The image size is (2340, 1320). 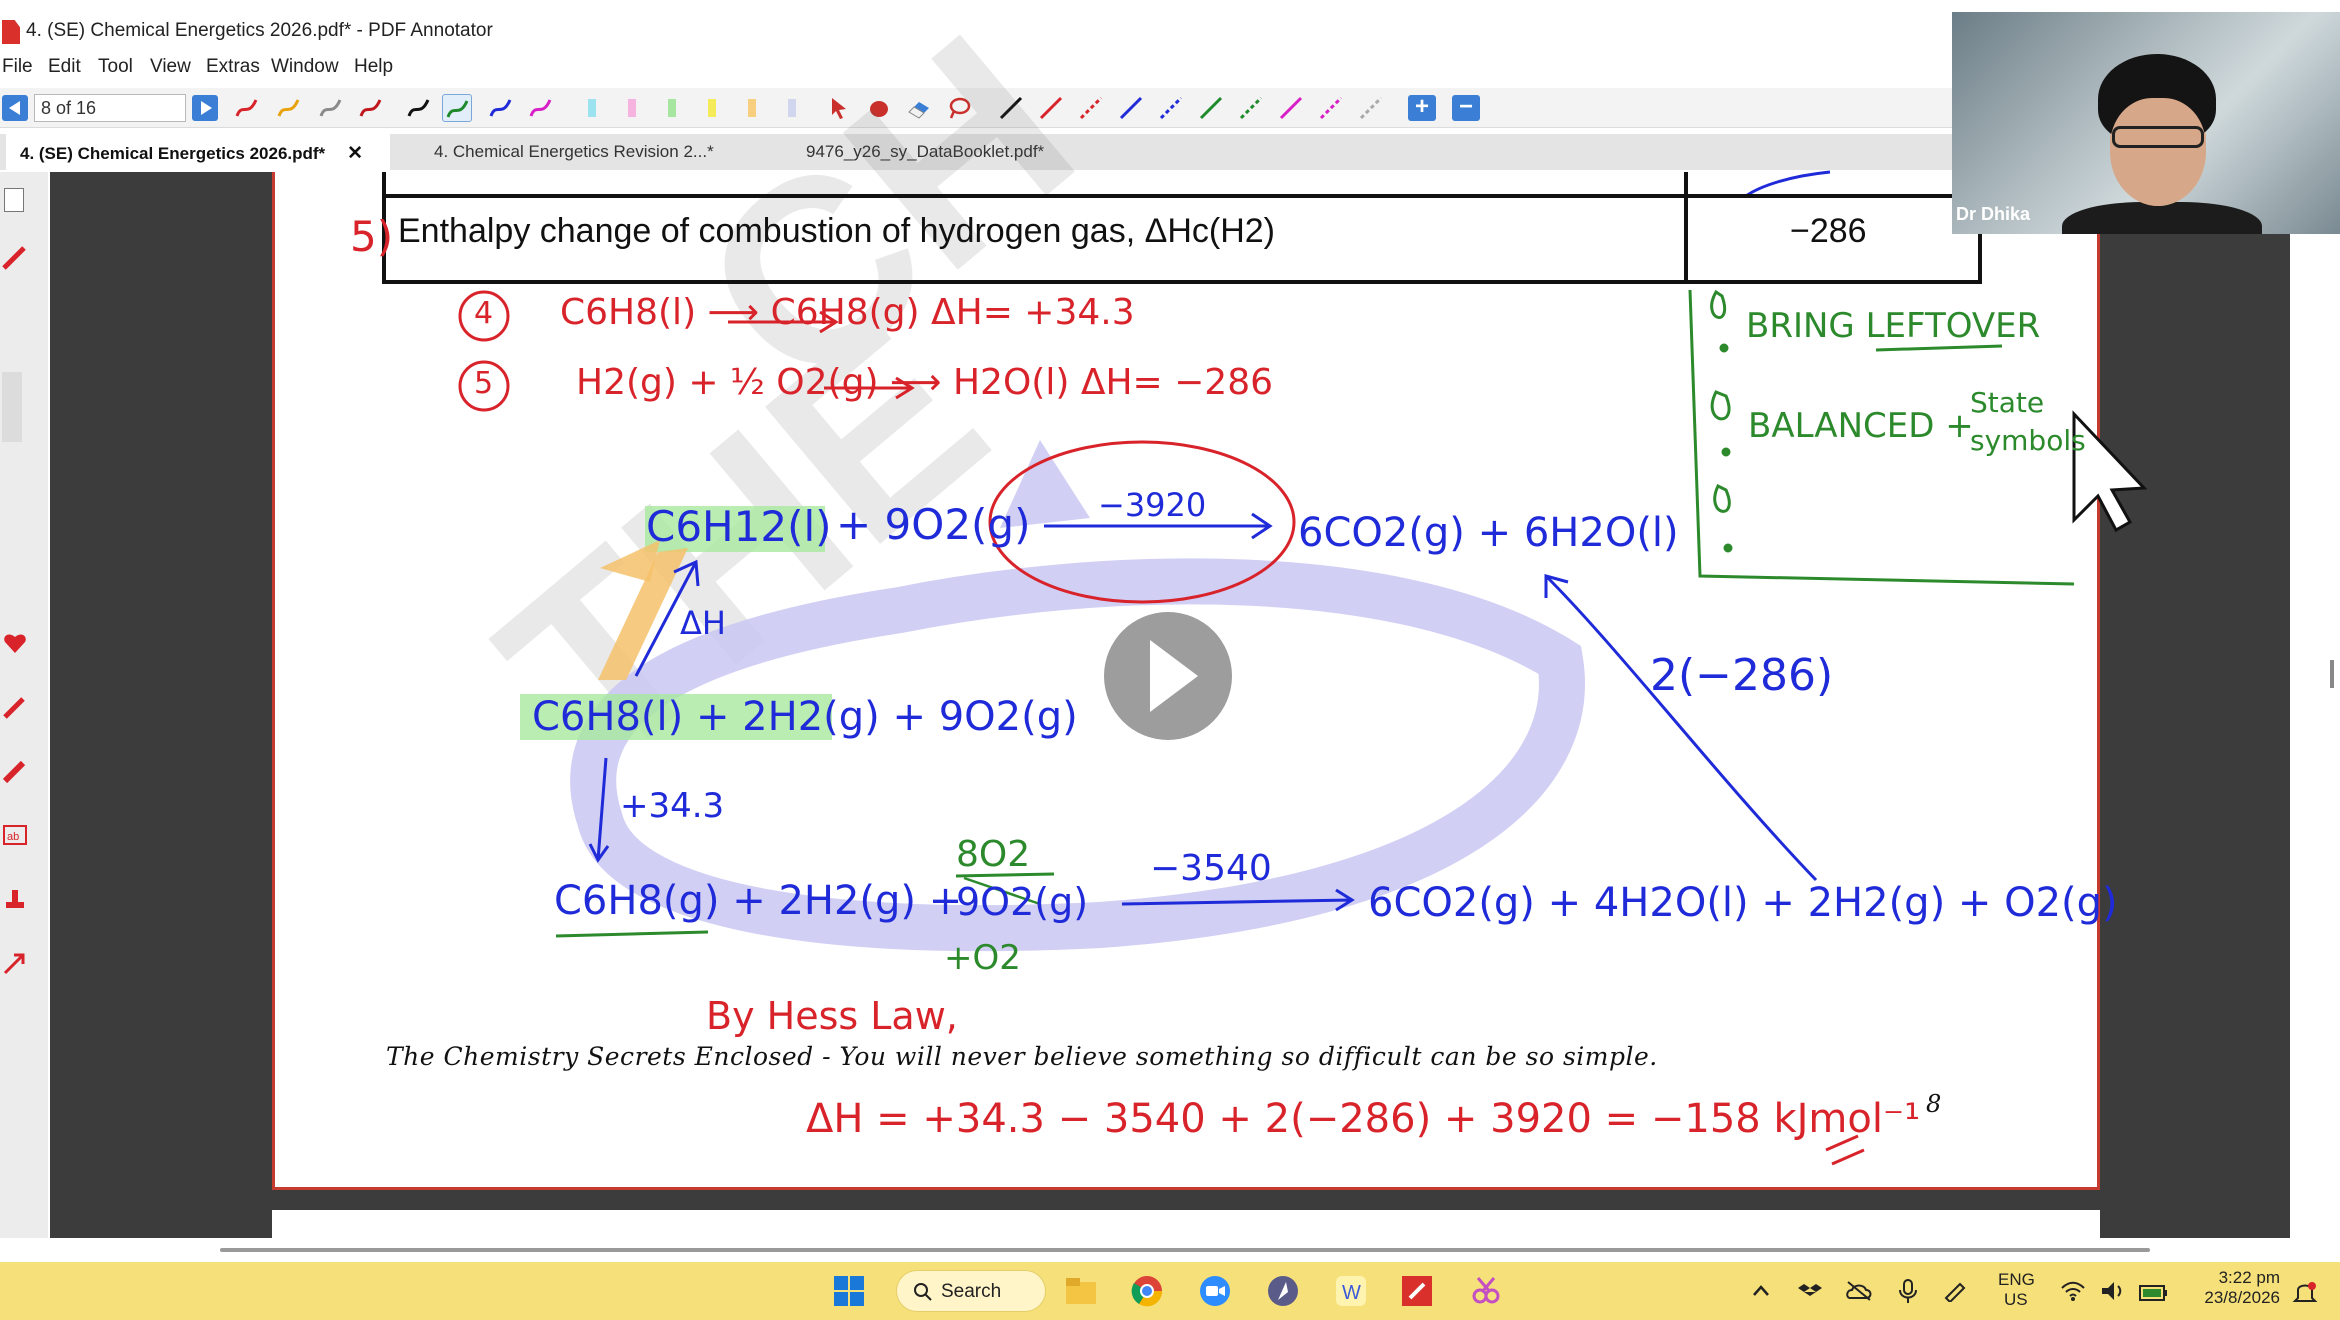 I want to click on webcam-overlay: Dr Dhika, so click(x=2146, y=123).